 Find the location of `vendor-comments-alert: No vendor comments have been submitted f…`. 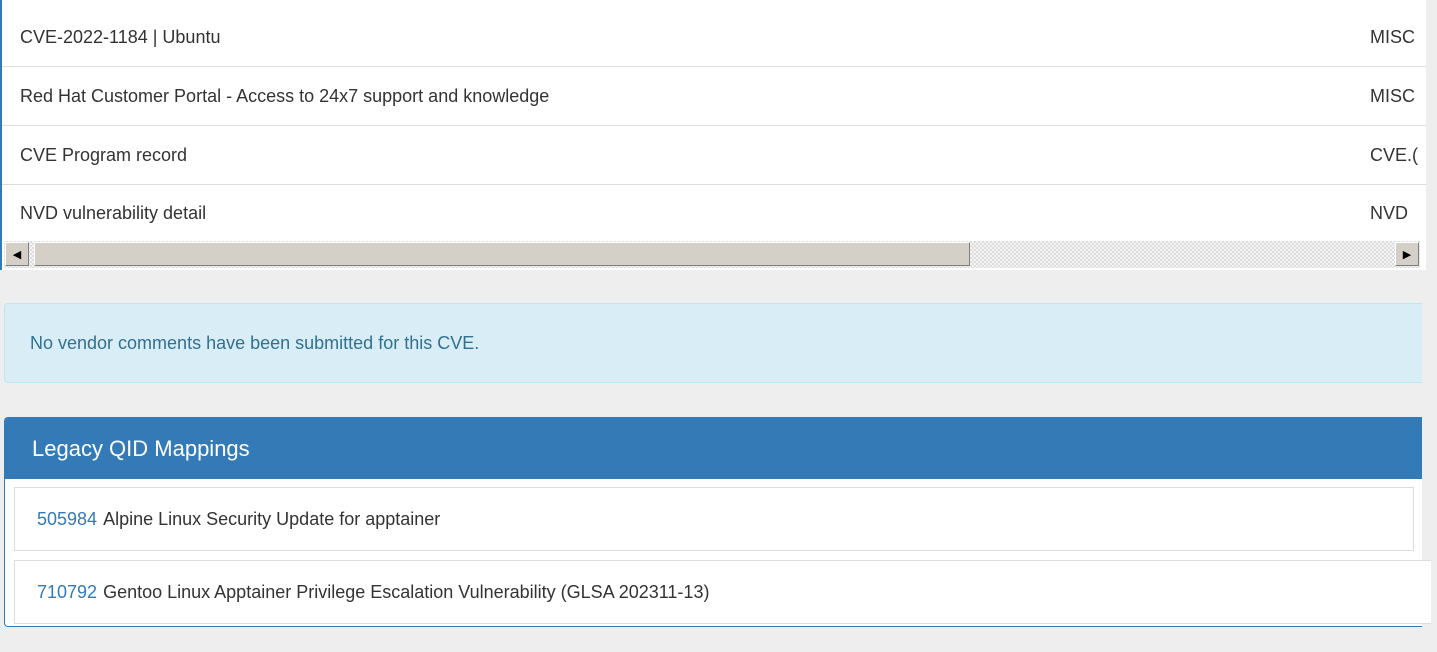

vendor-comments-alert: No vendor comments have been submitted f… is located at coordinates (713, 343).